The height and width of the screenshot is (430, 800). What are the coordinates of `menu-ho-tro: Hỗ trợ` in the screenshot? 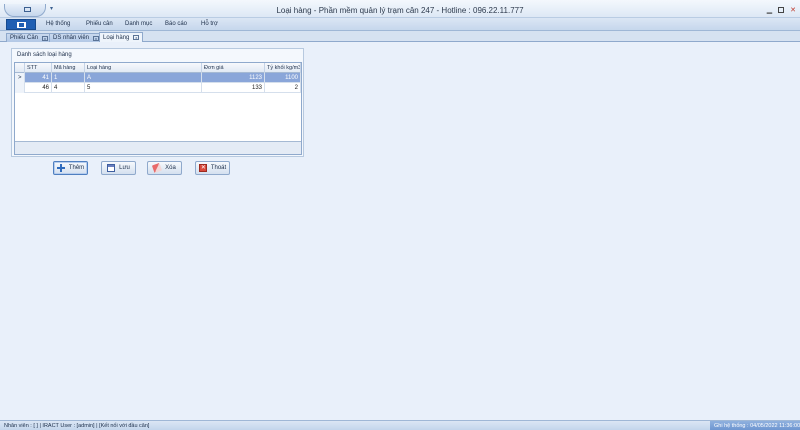 It's located at (209, 24).